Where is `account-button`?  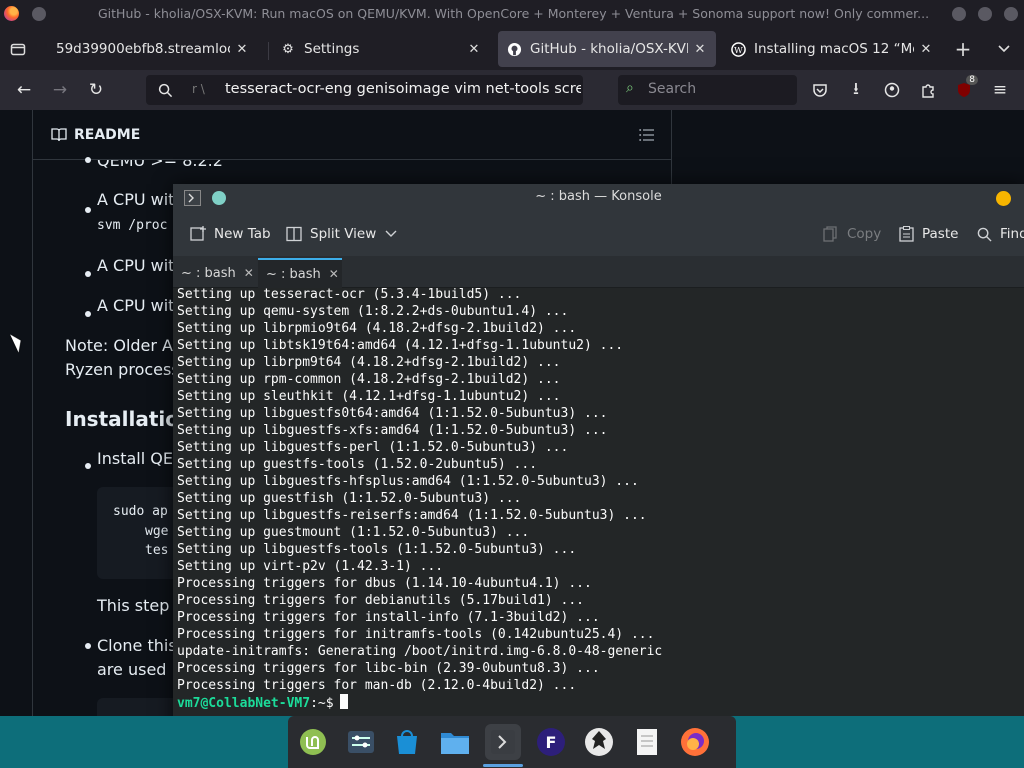 account-button is located at coordinates (892, 90).